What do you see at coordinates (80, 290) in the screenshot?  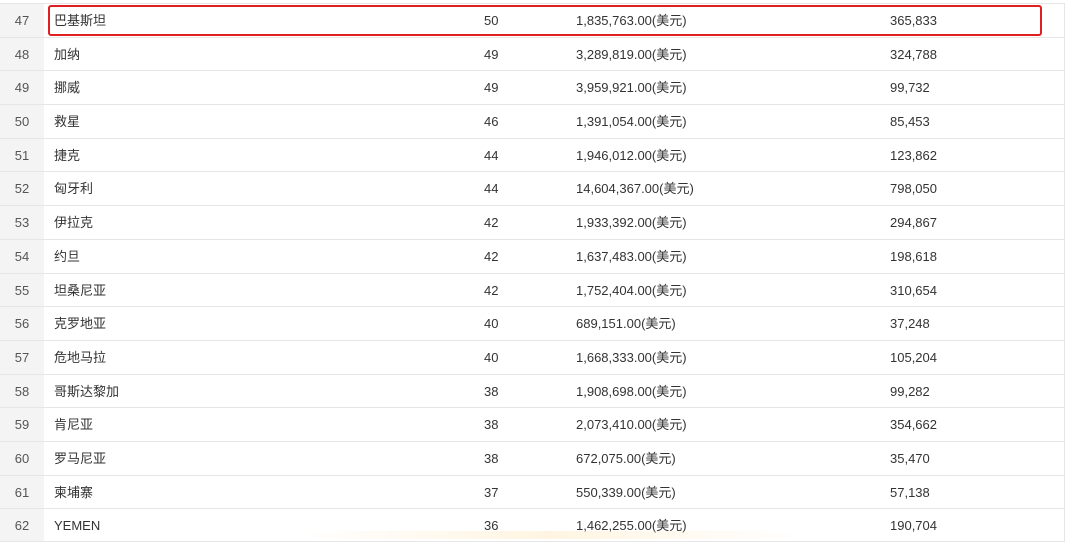 I see `country-name: 坦桑尼亚` at bounding box center [80, 290].